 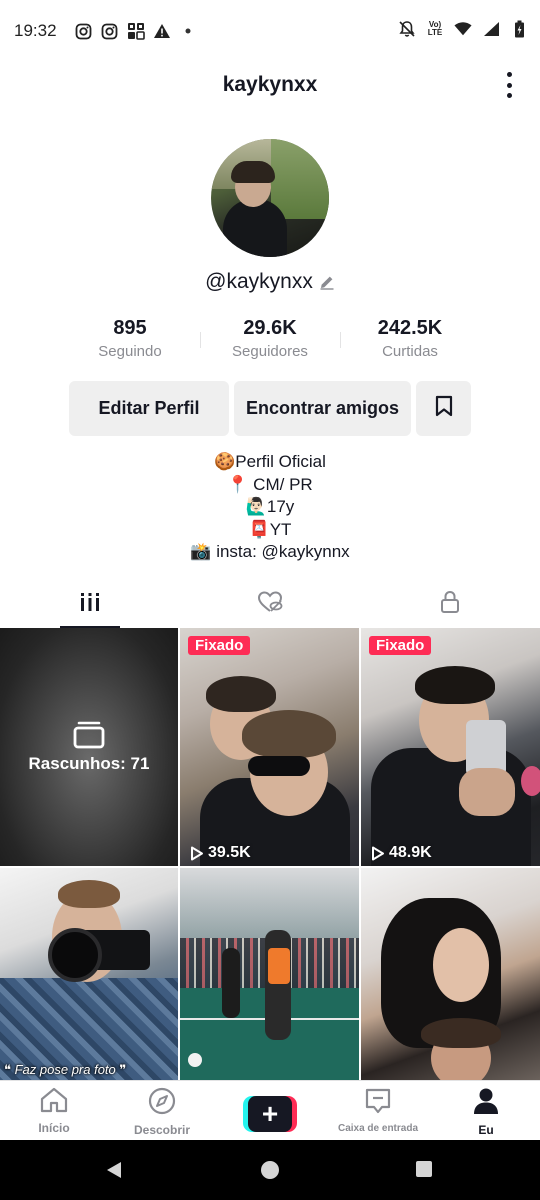 I want to click on videos-grid-icon, so click(x=90, y=604).